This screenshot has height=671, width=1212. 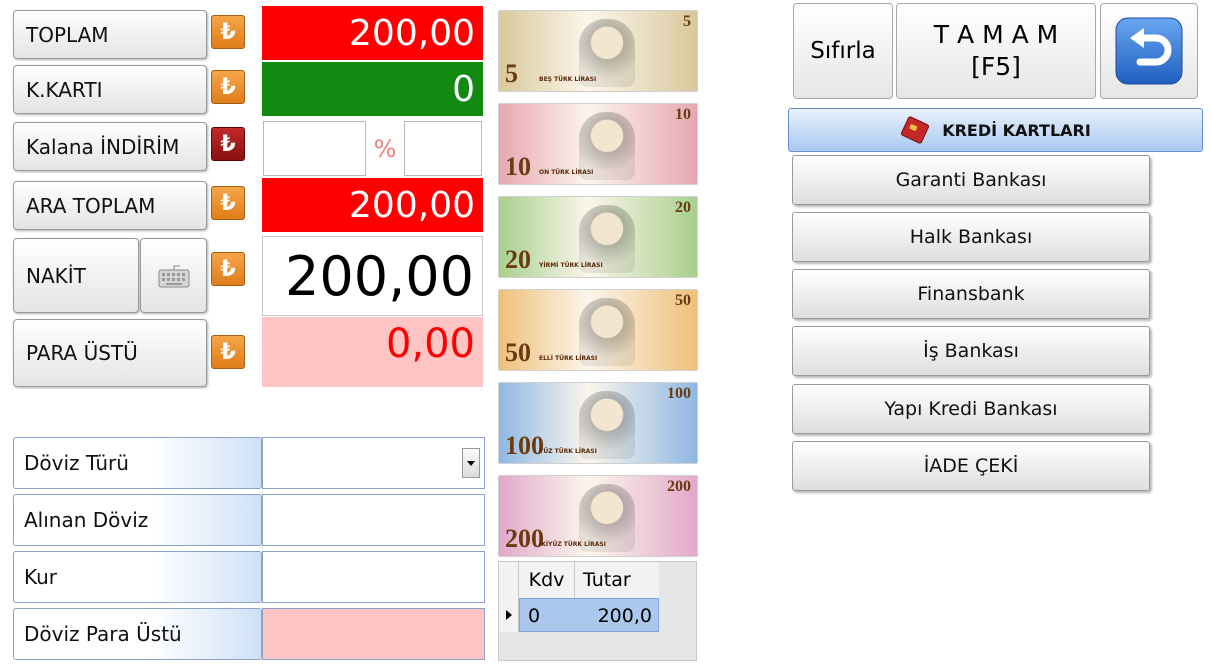 What do you see at coordinates (534, 616) in the screenshot?
I see `kdv-cell: 0` at bounding box center [534, 616].